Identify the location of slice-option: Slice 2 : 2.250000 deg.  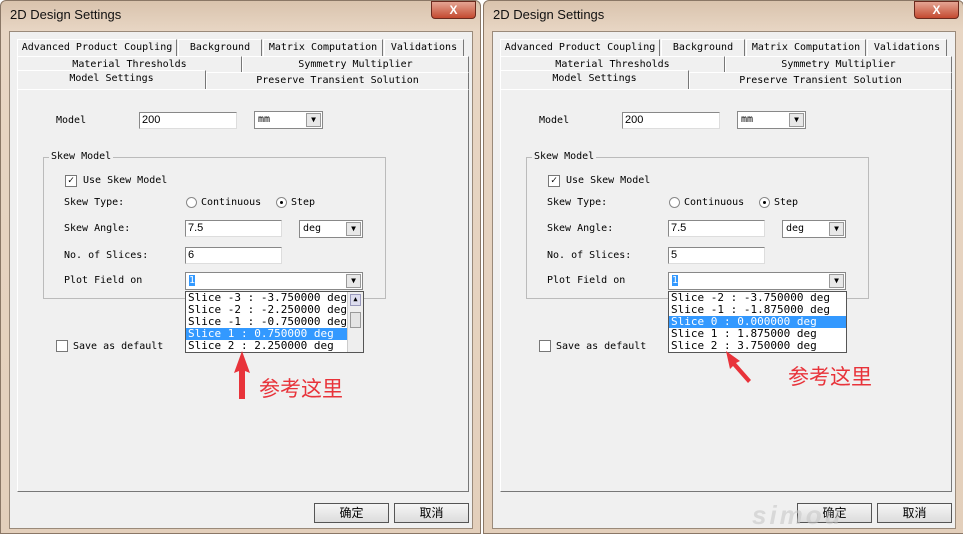
(274, 346).